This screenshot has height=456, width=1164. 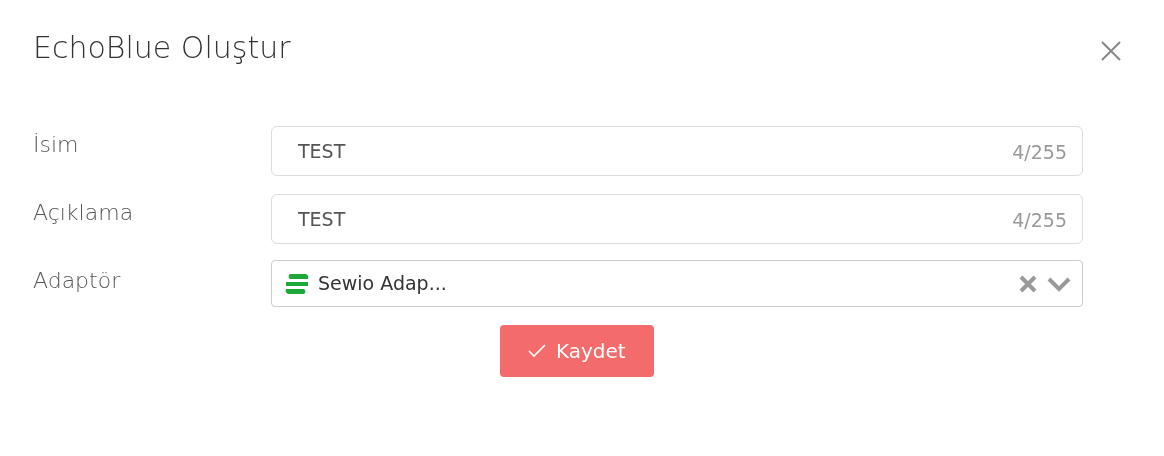 I want to click on field-label: İsim, so click(x=56, y=145).